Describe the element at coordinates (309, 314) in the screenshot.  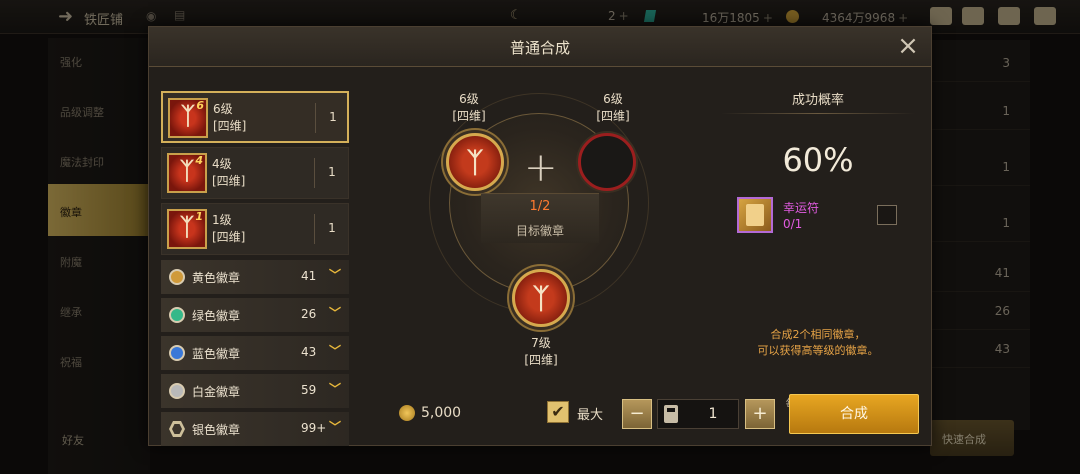
I see `category-count: 26` at that location.